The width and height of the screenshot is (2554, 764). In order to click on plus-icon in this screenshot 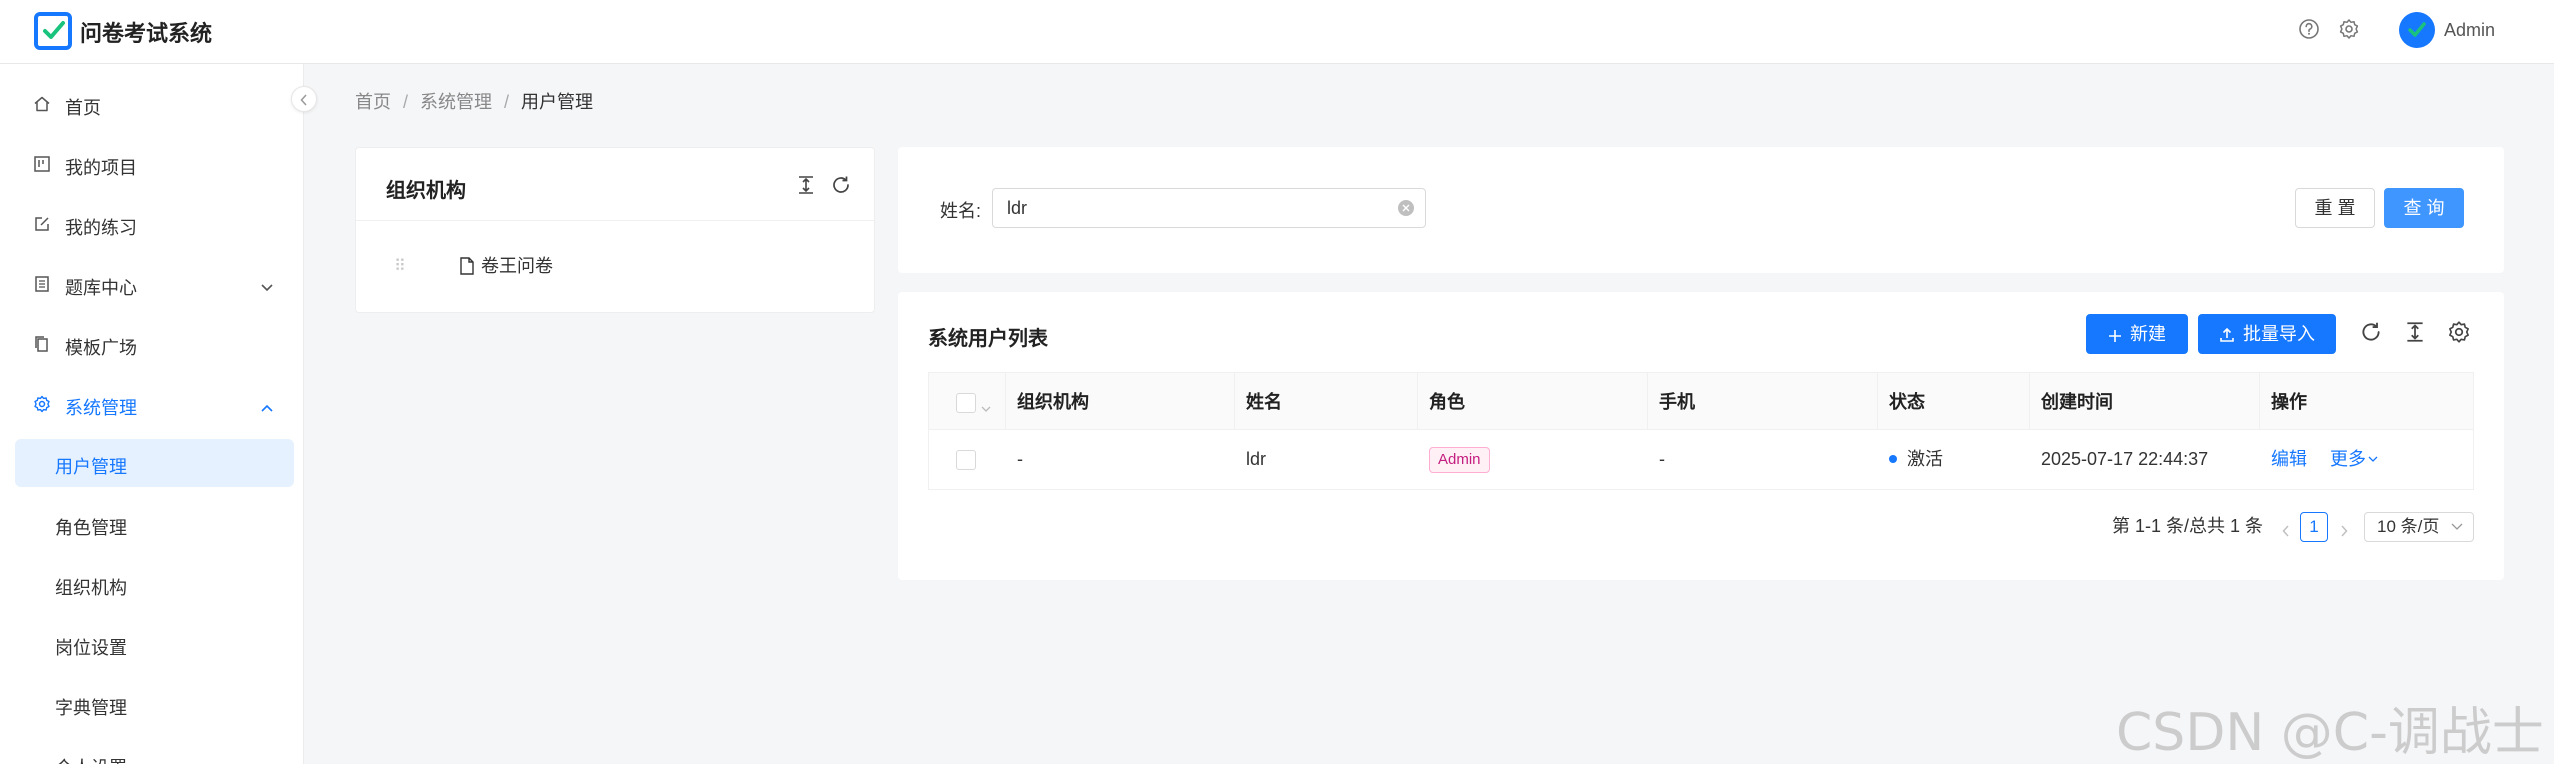, I will do `click(2115, 336)`.